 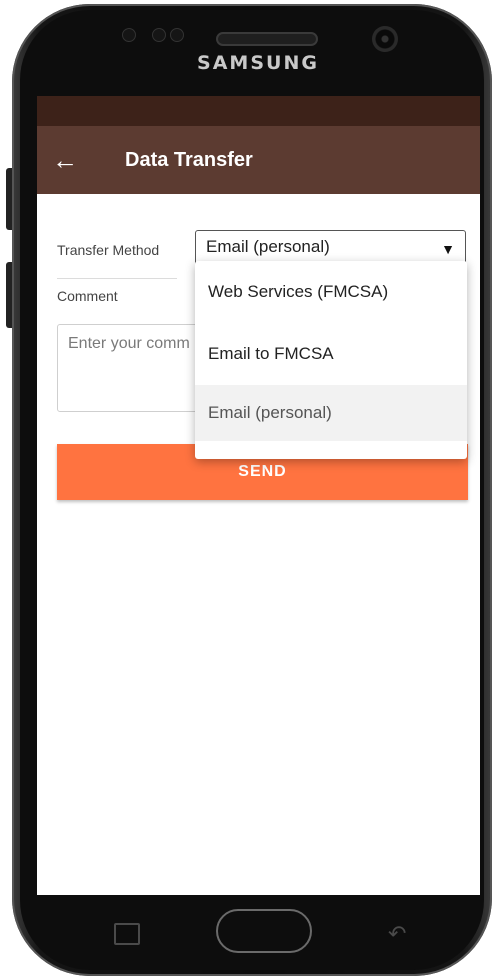 What do you see at coordinates (87, 296) in the screenshot?
I see `comment-label: Comment` at bounding box center [87, 296].